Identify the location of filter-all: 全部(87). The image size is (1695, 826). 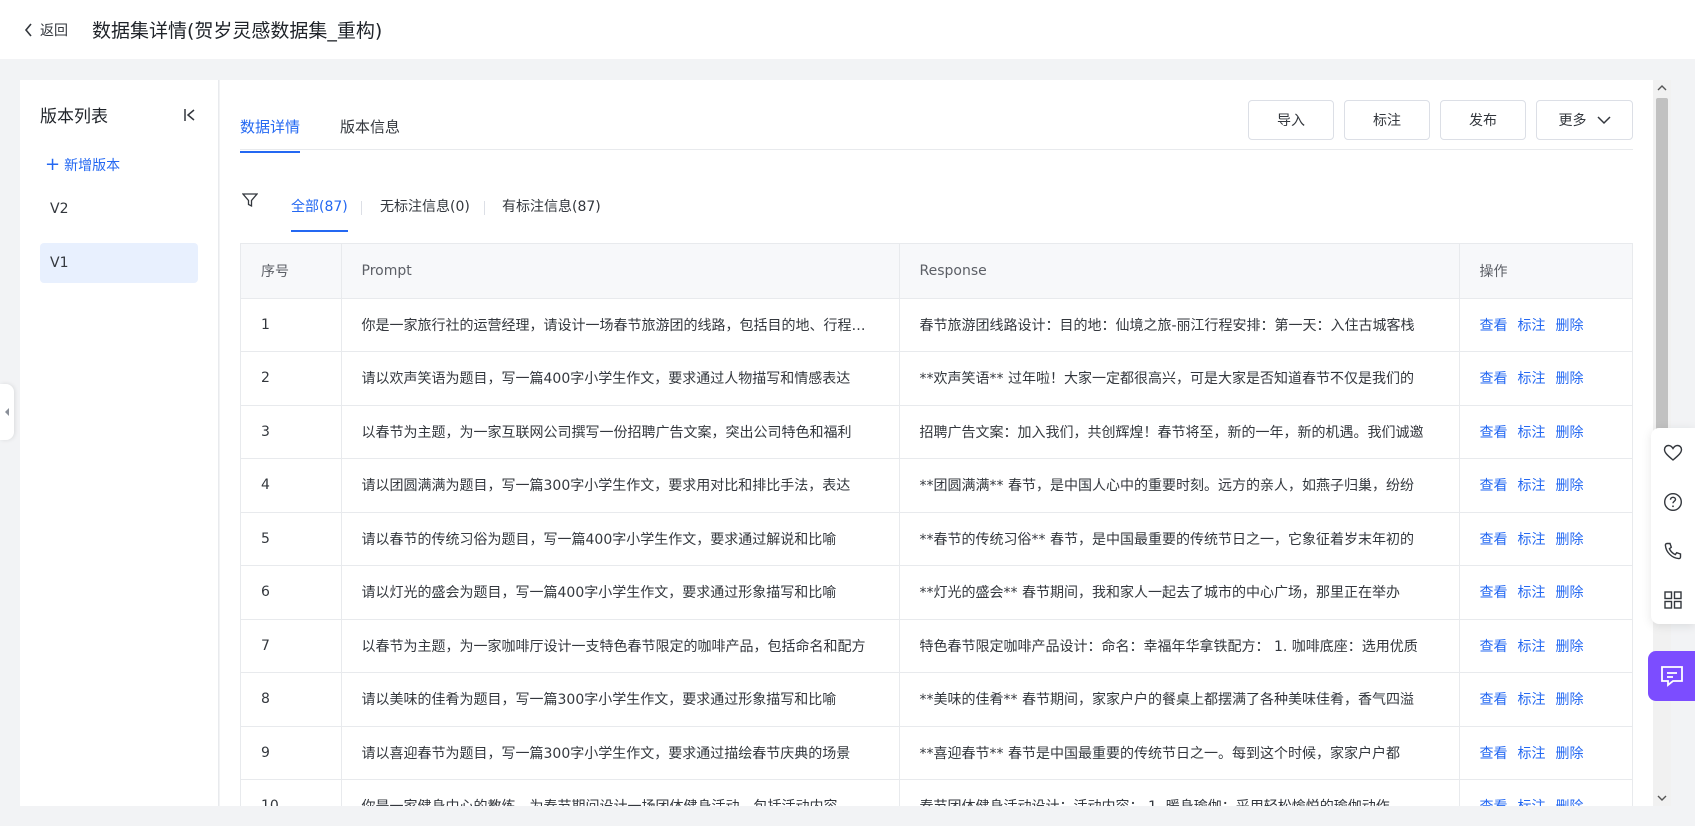
(319, 214).